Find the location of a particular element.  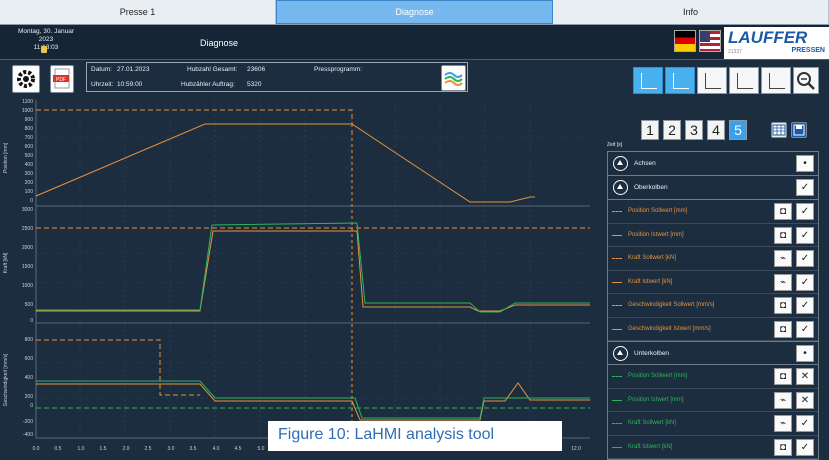

magnifier-icon is located at coordinates (806, 81).